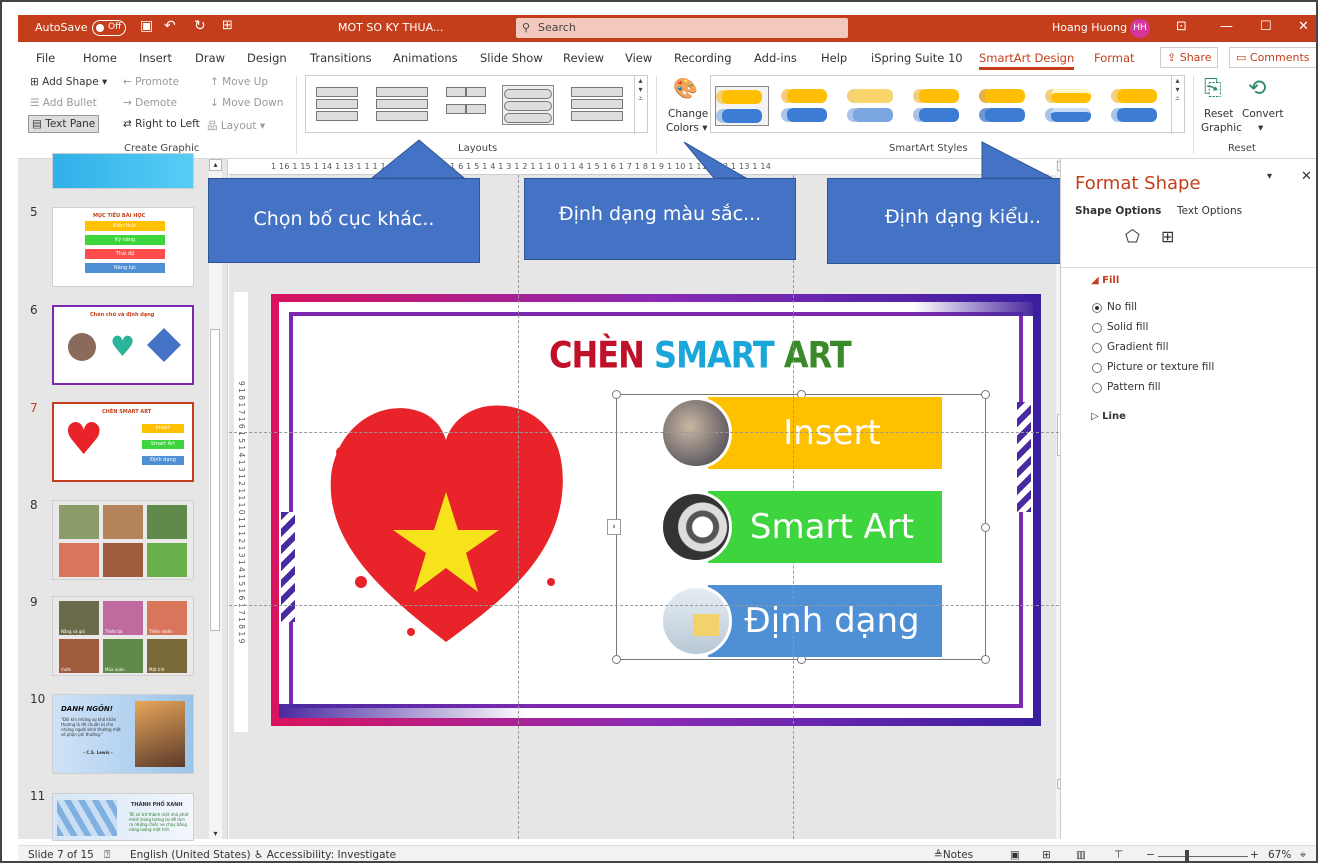 The width and height of the screenshot is (1318, 863). I want to click on zoom-out-icon: −, so click(1150, 855).